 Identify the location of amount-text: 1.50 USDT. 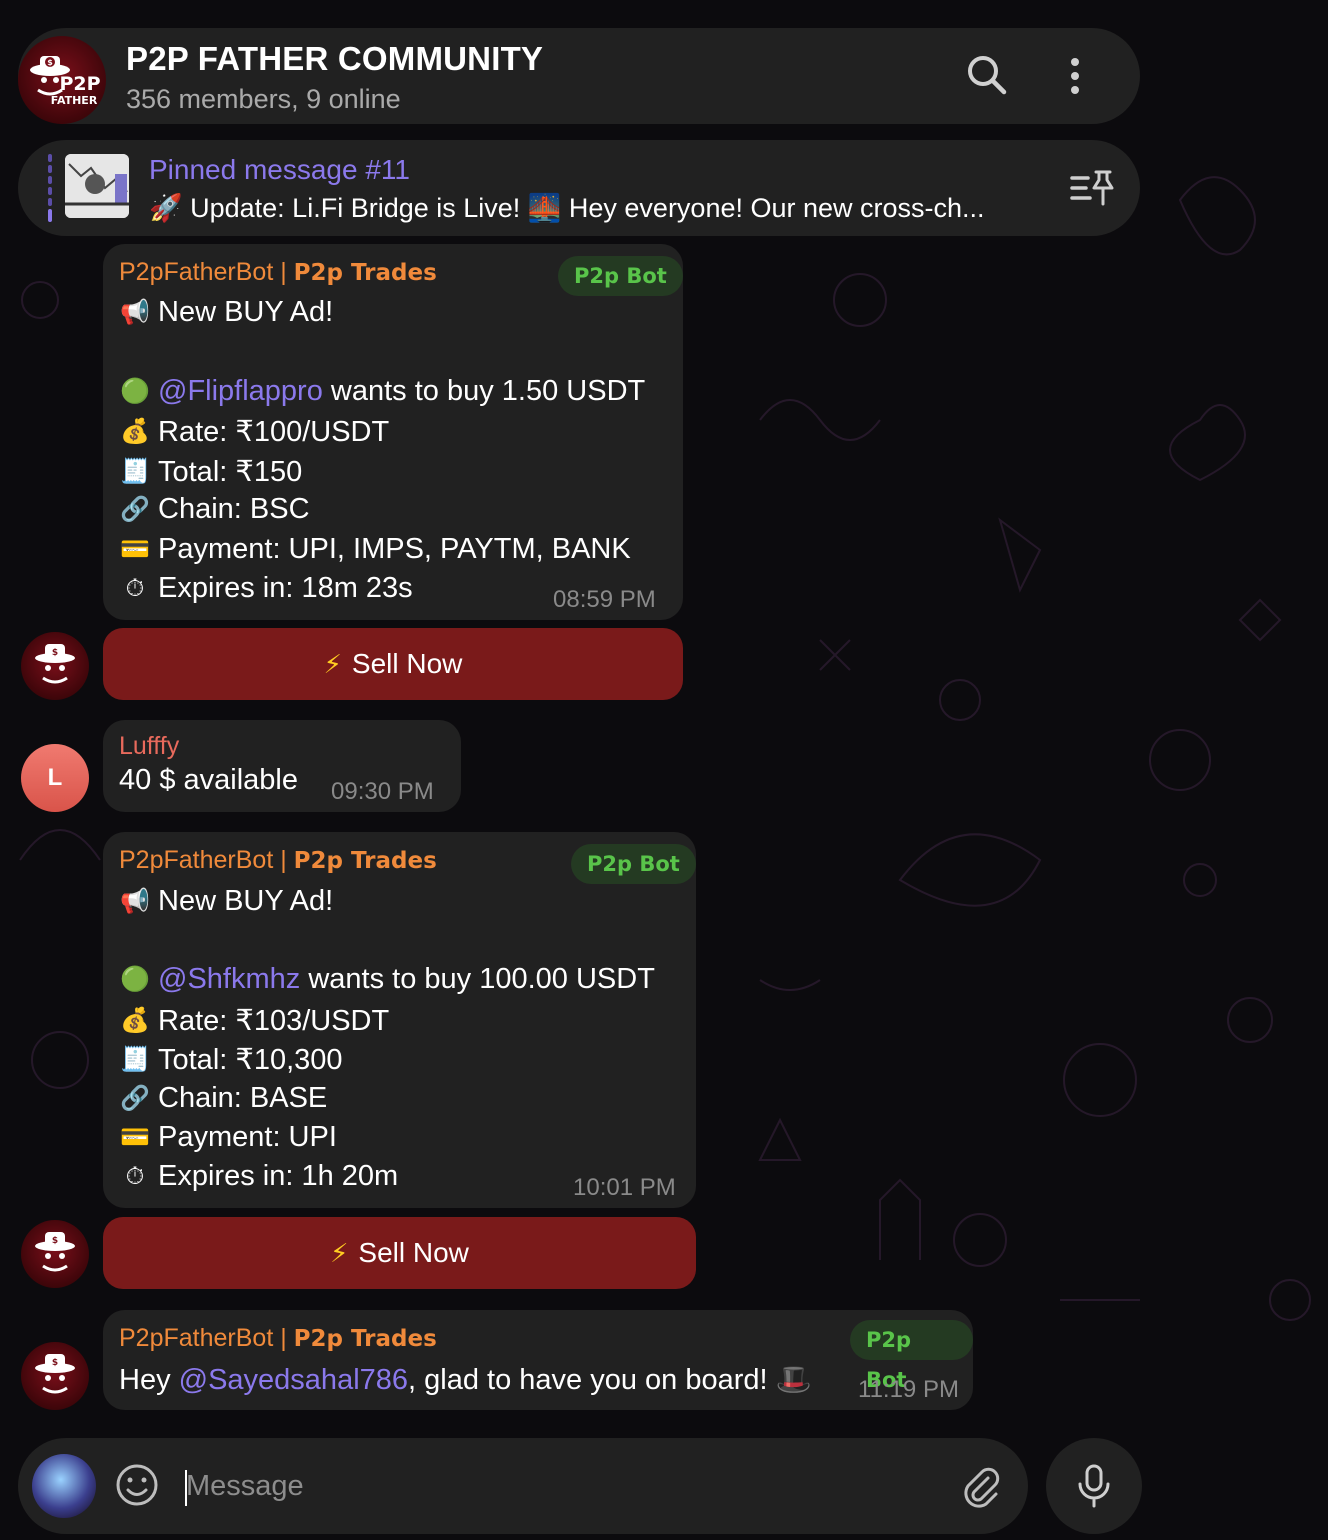
(573, 391).